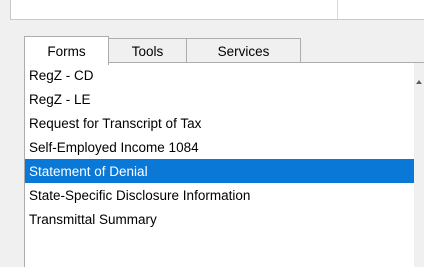 The height and width of the screenshot is (267, 424). What do you see at coordinates (66, 50) in the screenshot?
I see `tab-forms: Forms` at bounding box center [66, 50].